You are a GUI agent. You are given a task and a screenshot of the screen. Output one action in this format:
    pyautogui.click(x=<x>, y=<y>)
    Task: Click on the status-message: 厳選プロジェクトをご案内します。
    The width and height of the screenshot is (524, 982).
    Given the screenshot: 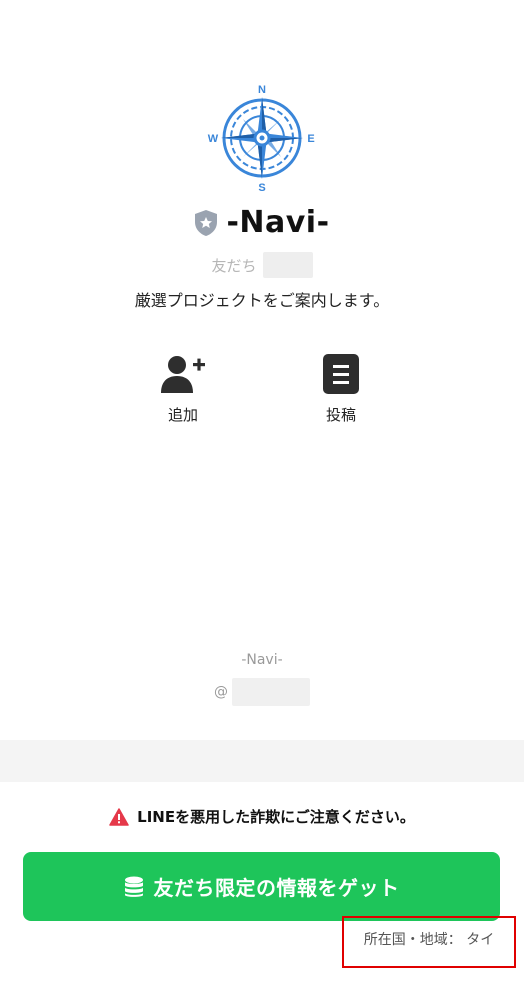 What is the action you would take?
    pyautogui.click(x=262, y=300)
    